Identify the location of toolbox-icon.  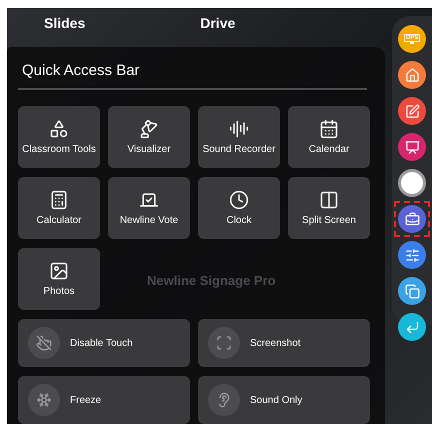
(412, 219).